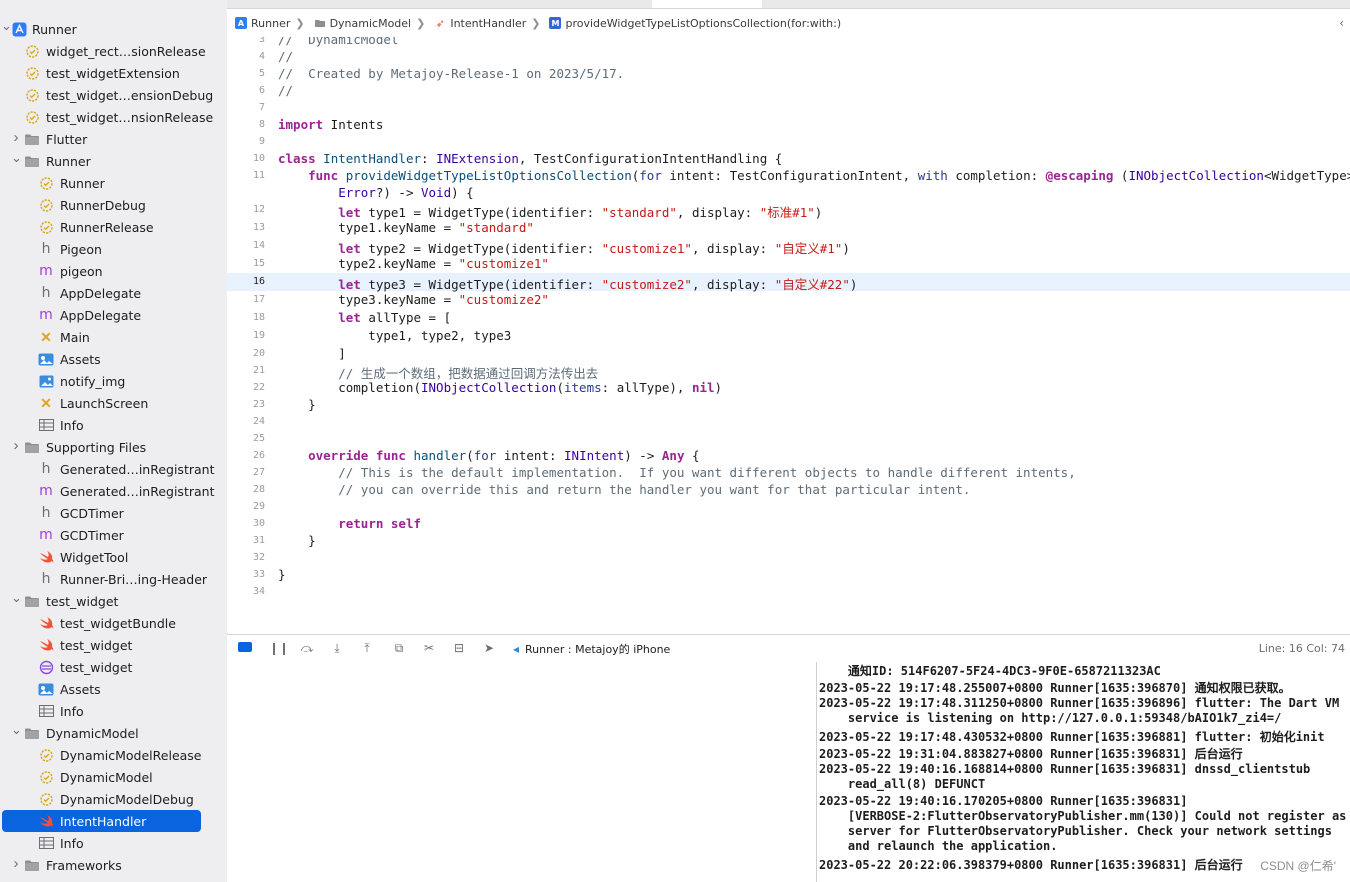 The image size is (1350, 882). What do you see at coordinates (113, 271) in the screenshot?
I see `sidebar-item: m pigeon` at bounding box center [113, 271].